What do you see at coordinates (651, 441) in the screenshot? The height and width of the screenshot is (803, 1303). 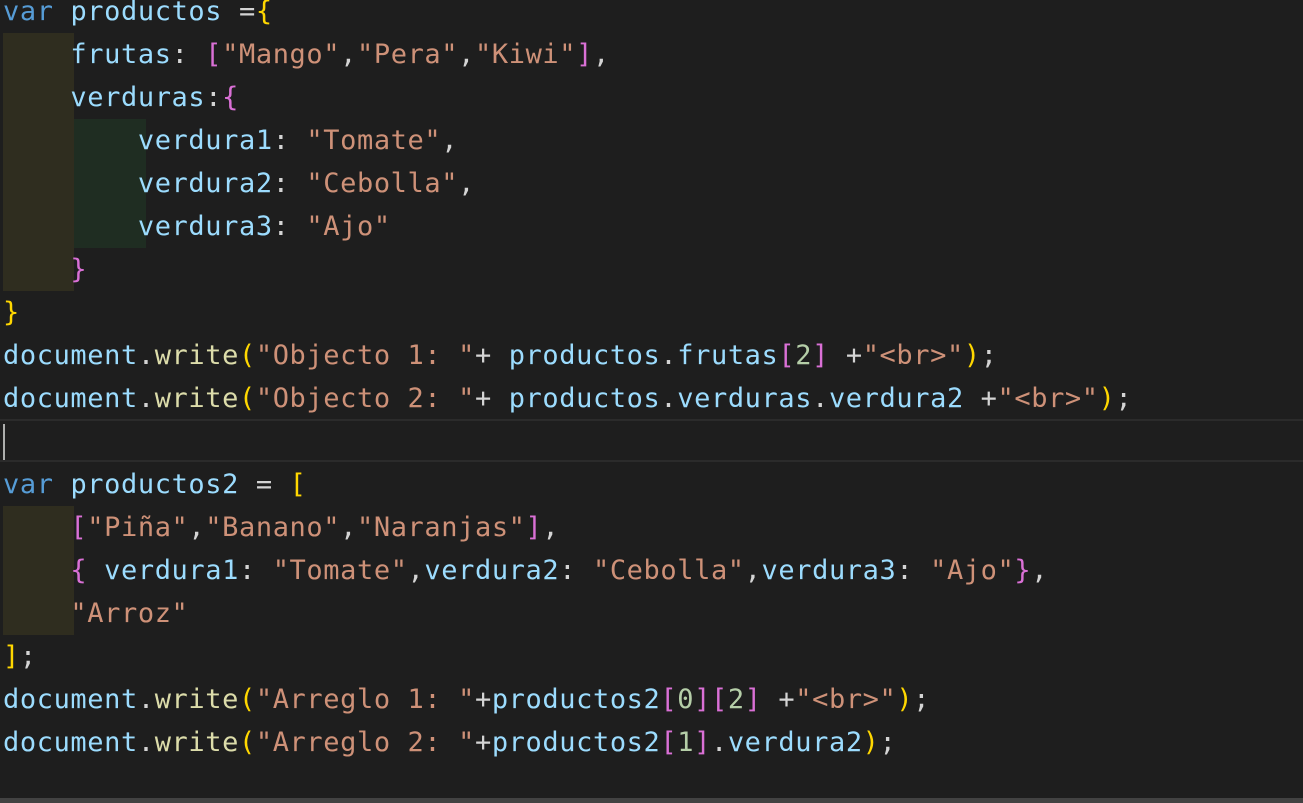 I see `code-line` at bounding box center [651, 441].